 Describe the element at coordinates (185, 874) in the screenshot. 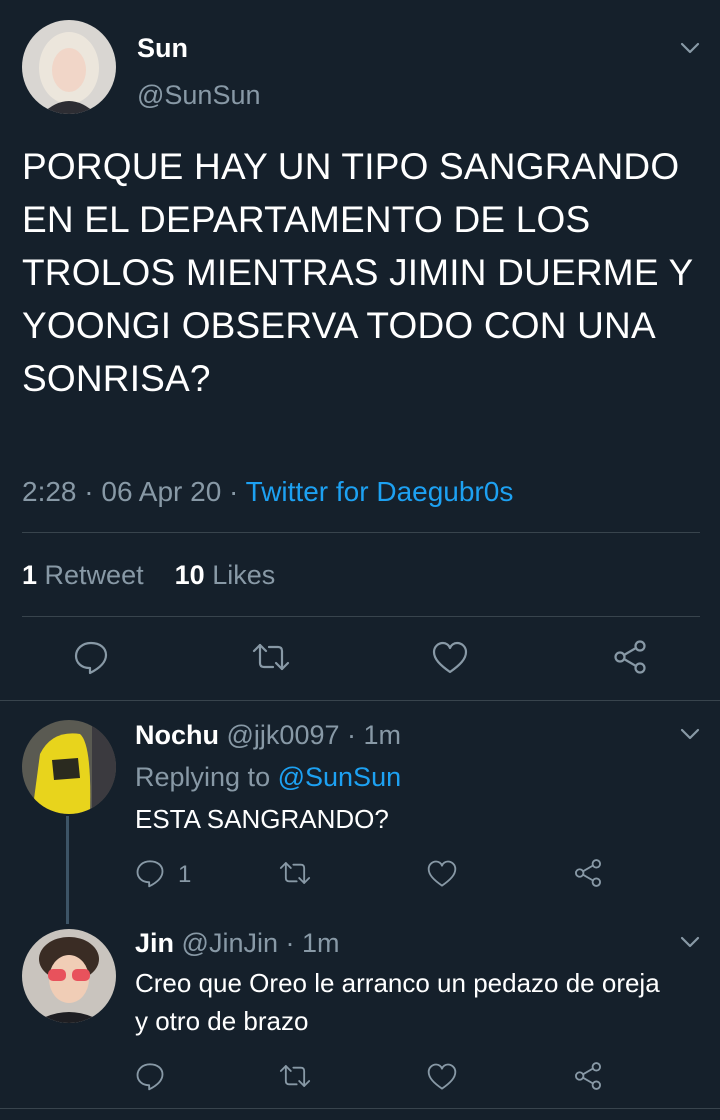

I see `reply-count: 1` at that location.